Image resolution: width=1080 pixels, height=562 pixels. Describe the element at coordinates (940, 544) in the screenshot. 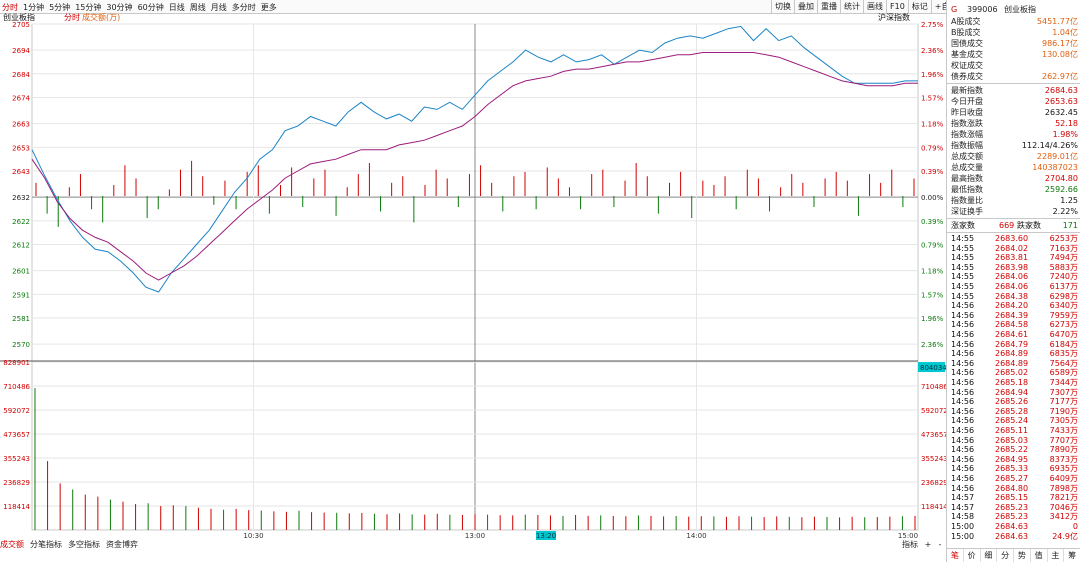

I see `chart-control-2: -` at that location.